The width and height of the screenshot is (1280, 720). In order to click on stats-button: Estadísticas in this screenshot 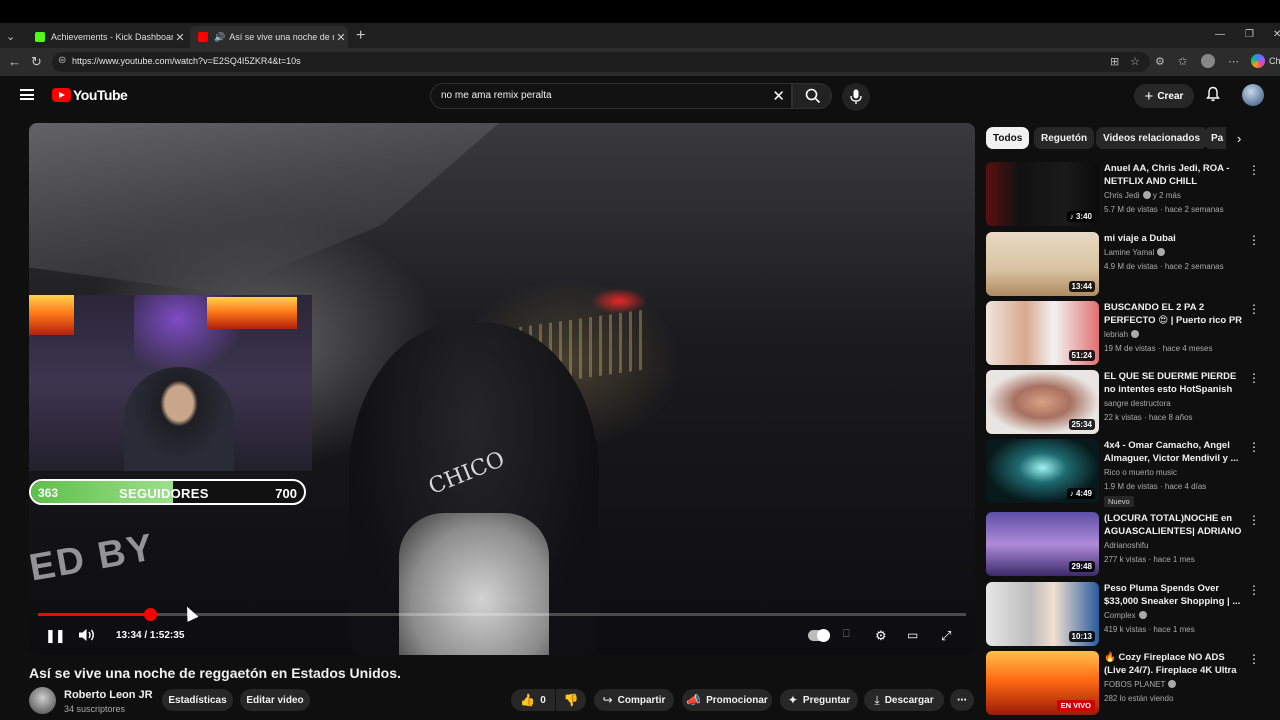, I will do `click(197, 700)`.